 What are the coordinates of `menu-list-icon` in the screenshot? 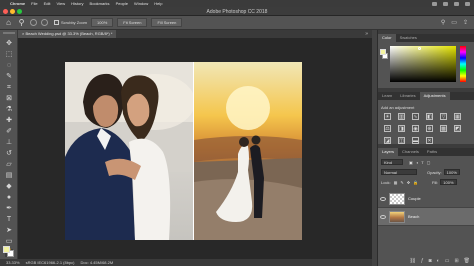 It's located at (467, 3).